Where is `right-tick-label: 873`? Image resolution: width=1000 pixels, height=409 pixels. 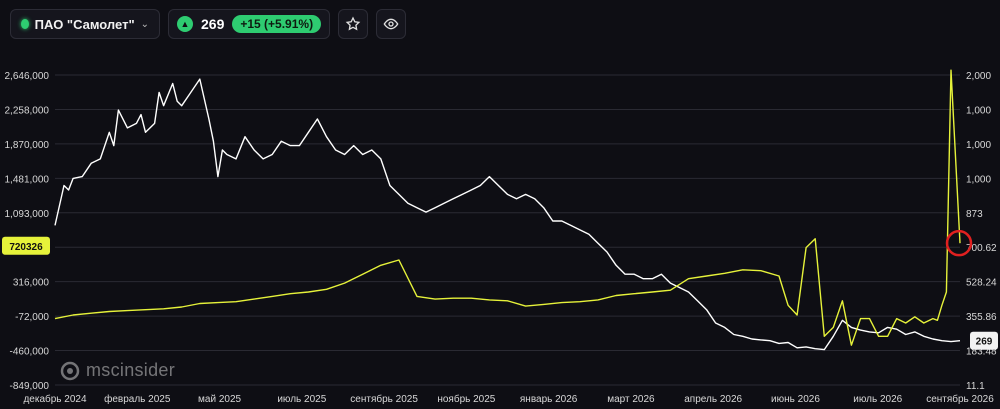
right-tick-label: 873 is located at coordinates (974, 214).